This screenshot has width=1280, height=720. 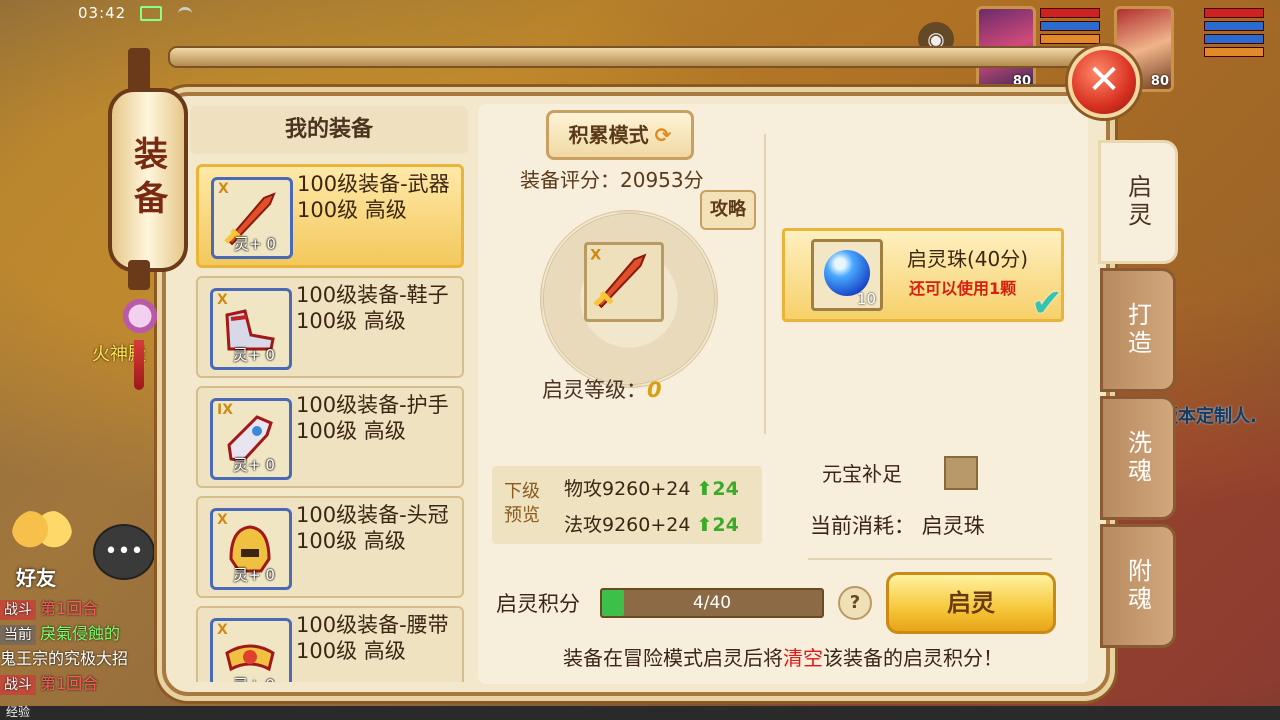 I want to click on accumulate-mode-button: 积累模式 ⟳, so click(x=620, y=135).